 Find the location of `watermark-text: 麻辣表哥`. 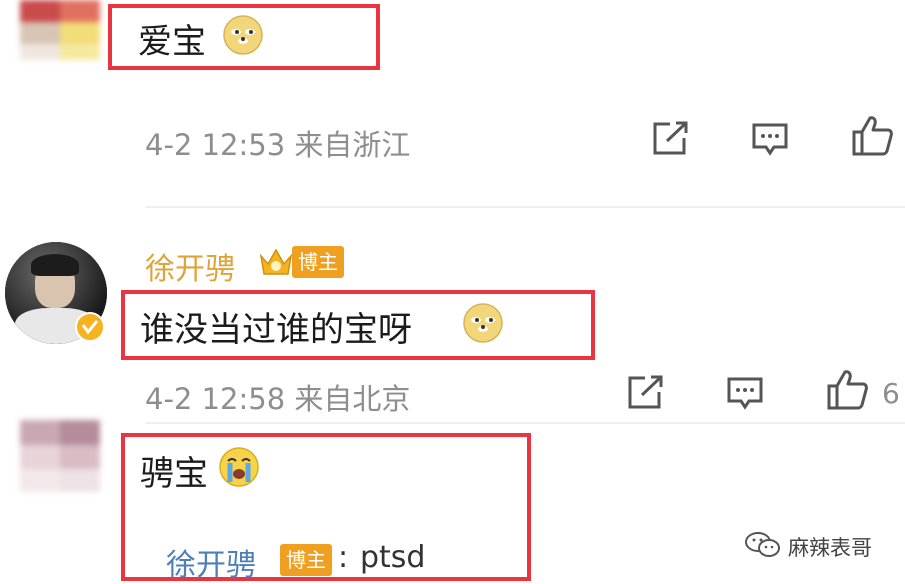

watermark-text: 麻辣表哥 is located at coordinates (830, 548).